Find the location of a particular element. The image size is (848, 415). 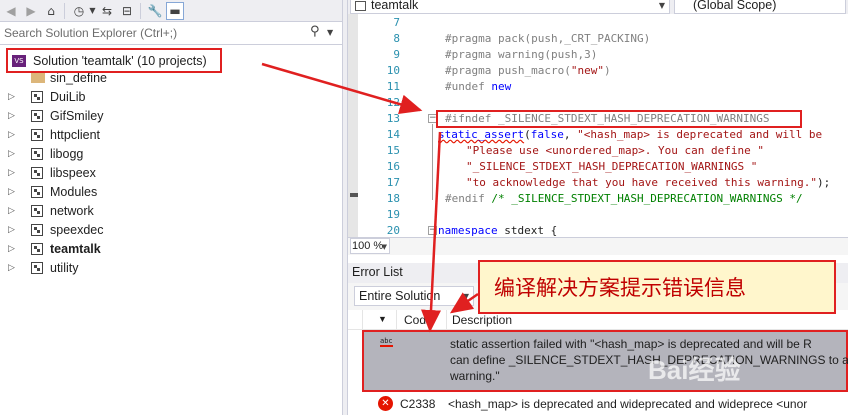

tree-item-libspeex: ▷ libspeex is located at coordinates (171, 173).